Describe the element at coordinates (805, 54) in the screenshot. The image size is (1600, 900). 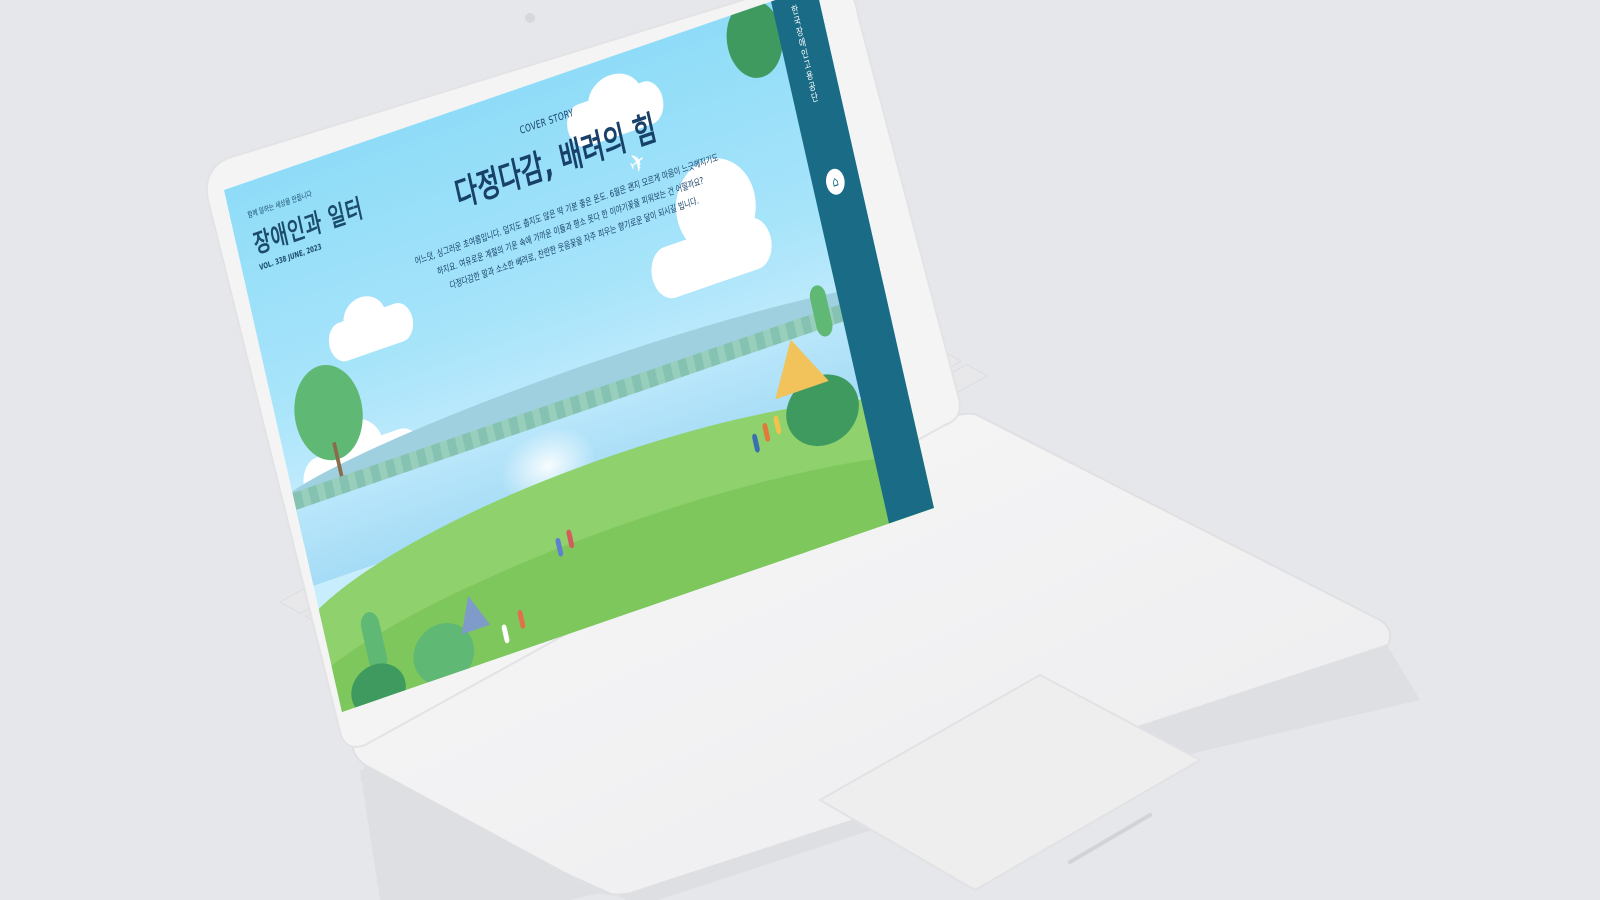
I see `publisher-label: 한국장애인고용공단` at that location.